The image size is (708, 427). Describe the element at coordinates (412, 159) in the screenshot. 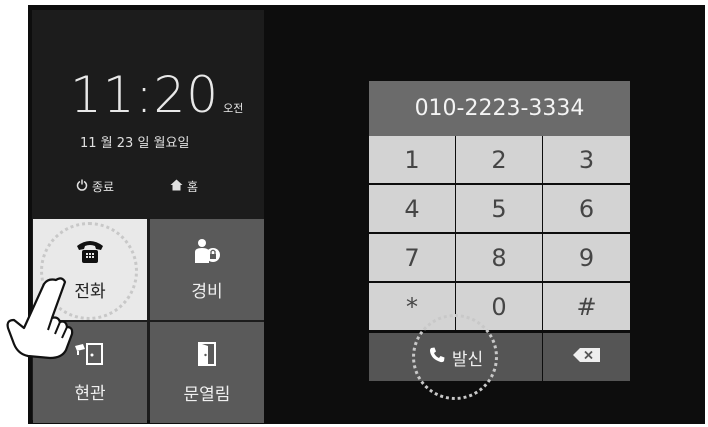

I see `key-1: 1` at that location.